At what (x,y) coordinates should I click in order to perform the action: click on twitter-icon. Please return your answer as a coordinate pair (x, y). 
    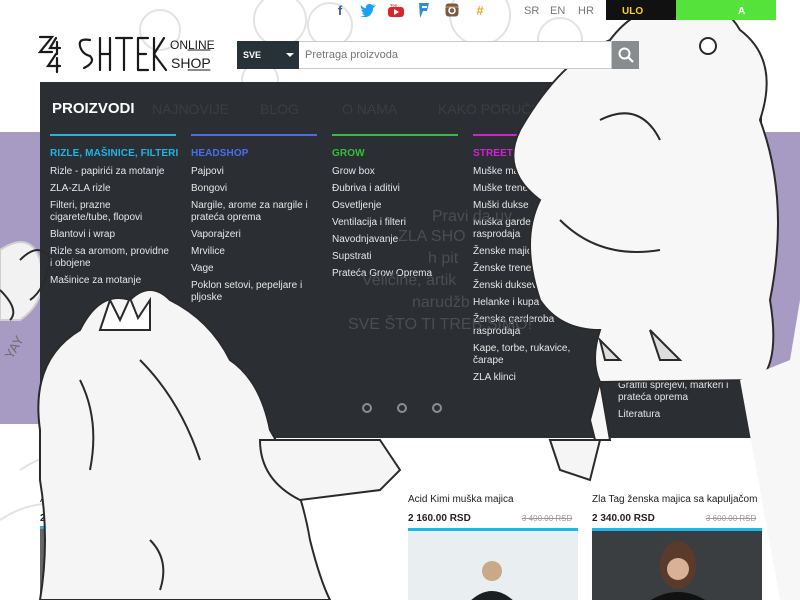
    Looking at the image, I should click on (368, 11).